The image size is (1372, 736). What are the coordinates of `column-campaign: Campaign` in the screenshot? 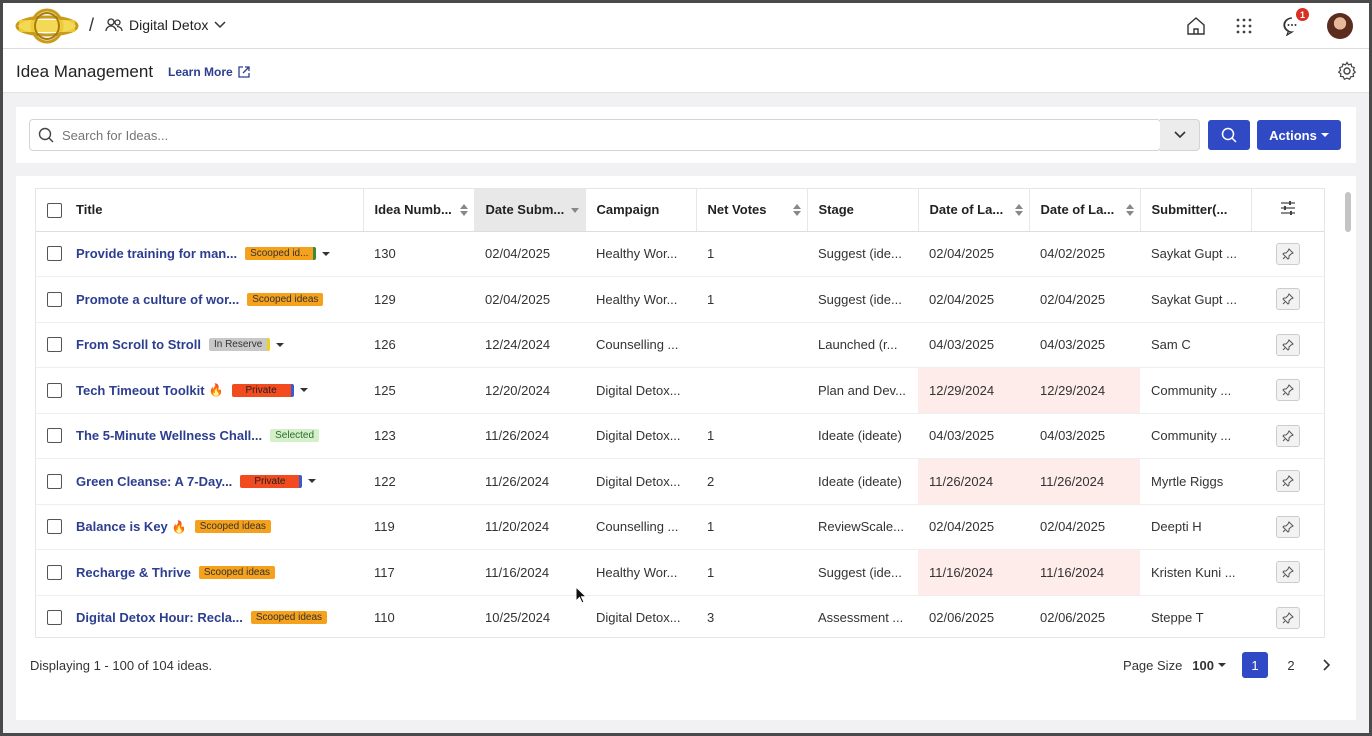 It's located at (641, 210).